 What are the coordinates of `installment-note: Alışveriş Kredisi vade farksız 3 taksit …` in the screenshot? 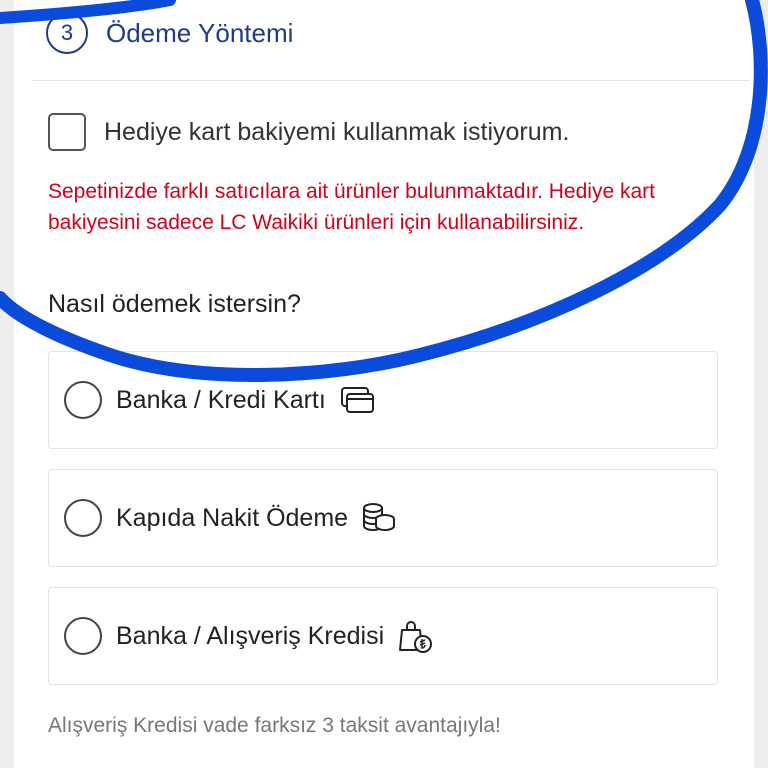 It's located at (274, 725).